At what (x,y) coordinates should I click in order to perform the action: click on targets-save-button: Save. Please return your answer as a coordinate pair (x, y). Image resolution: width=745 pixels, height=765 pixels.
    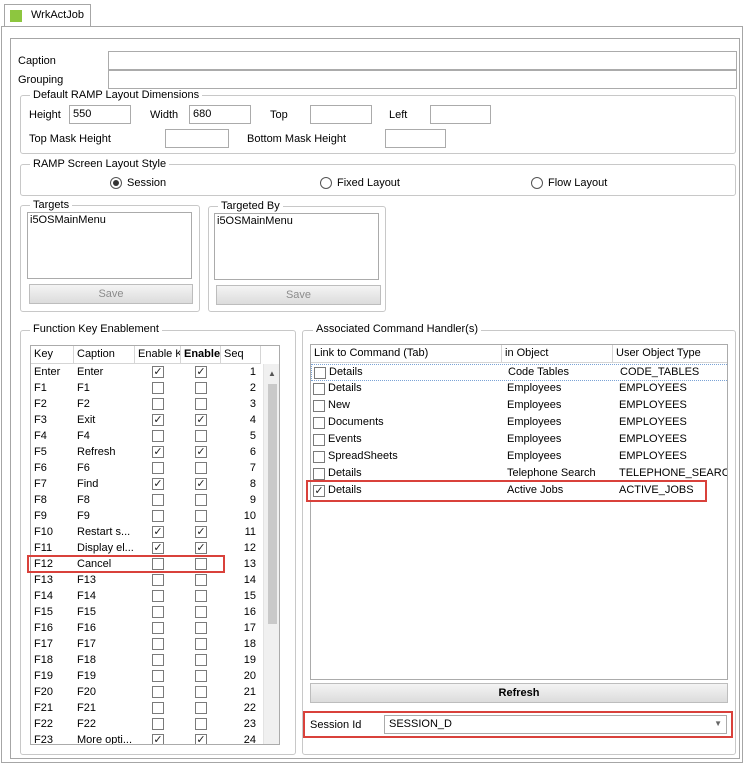
    Looking at the image, I should click on (111, 294).